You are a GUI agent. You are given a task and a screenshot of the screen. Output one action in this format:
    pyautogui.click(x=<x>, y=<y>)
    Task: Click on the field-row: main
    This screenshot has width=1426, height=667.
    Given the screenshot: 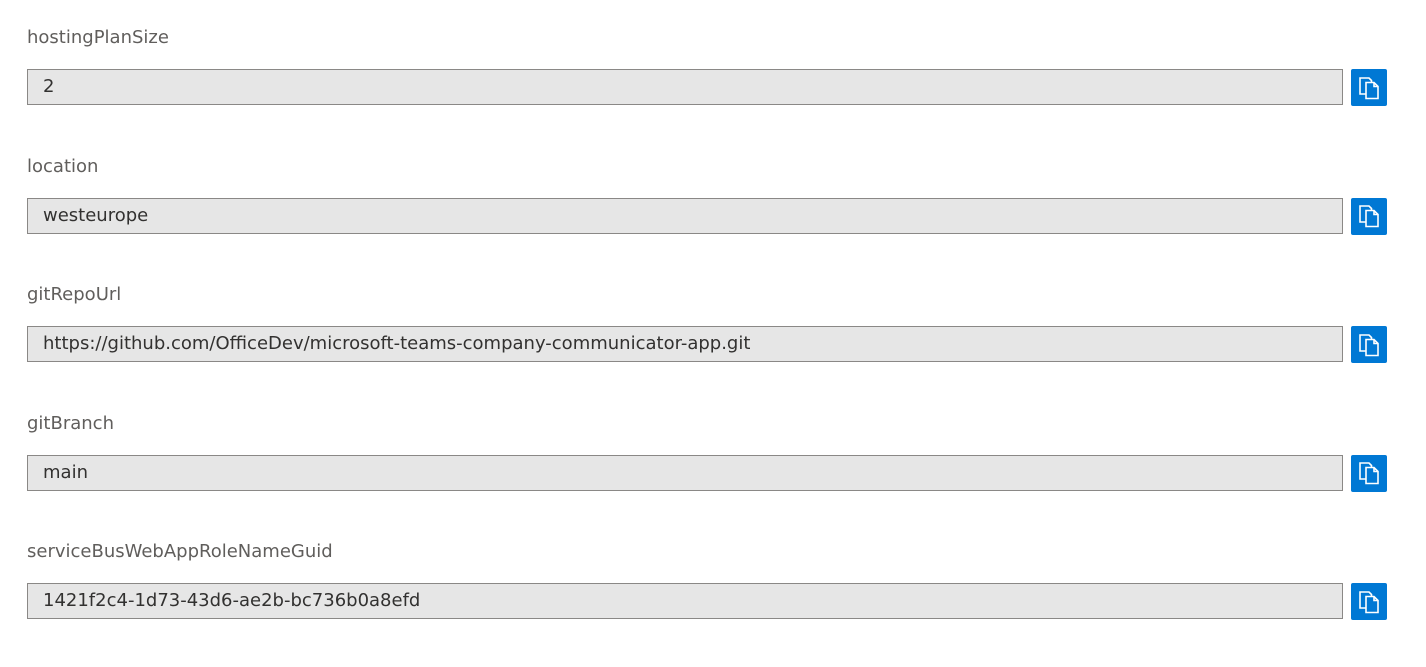 What is the action you would take?
    pyautogui.click(x=708, y=473)
    